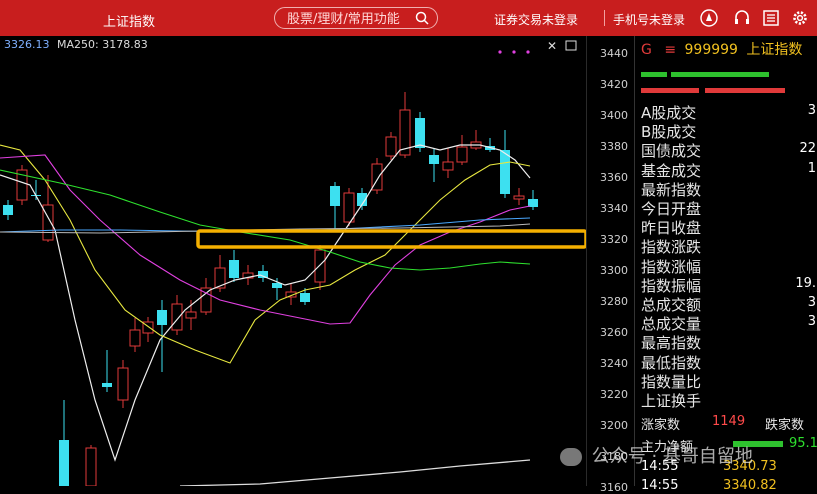 This screenshot has height=494, width=817. What do you see at coordinates (349, 19) in the screenshot?
I see `search-input` at bounding box center [349, 19].